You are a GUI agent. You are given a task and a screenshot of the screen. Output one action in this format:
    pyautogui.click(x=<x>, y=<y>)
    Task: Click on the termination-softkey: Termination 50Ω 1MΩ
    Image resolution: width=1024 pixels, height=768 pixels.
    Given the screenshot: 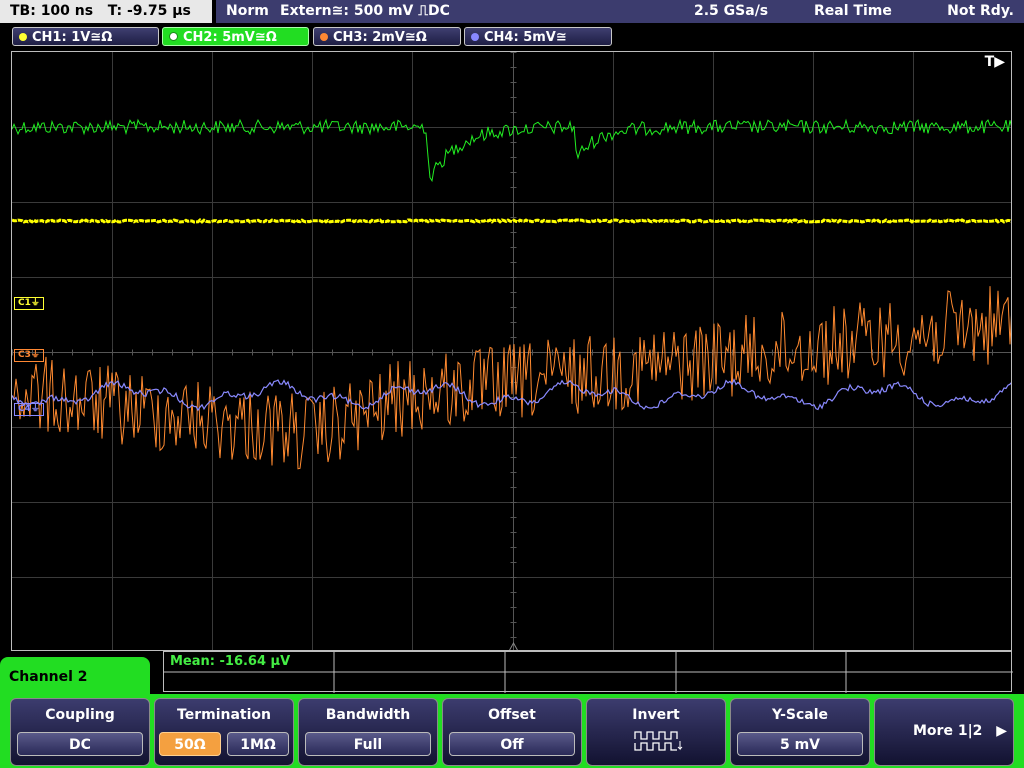 What is the action you would take?
    pyautogui.click(x=224, y=732)
    